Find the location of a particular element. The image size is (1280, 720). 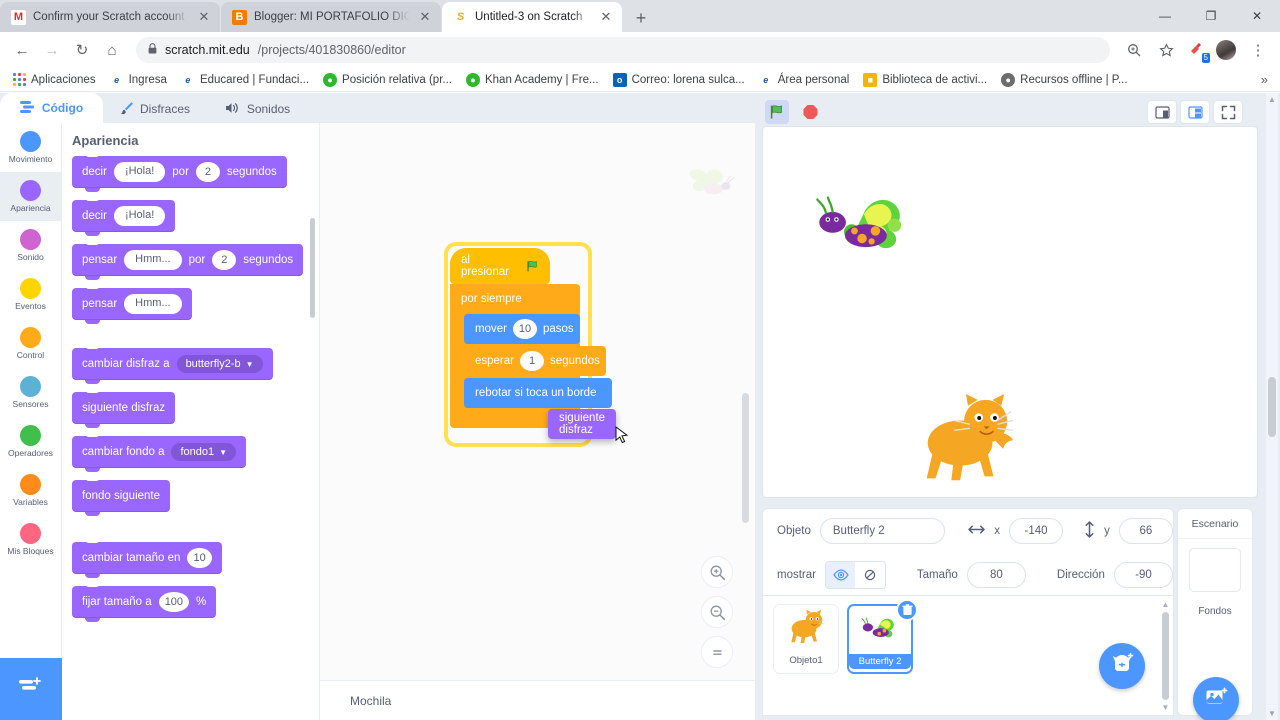

dragging-block-siguiente-disfraz: siguiente disfraz is located at coordinates (582, 424).